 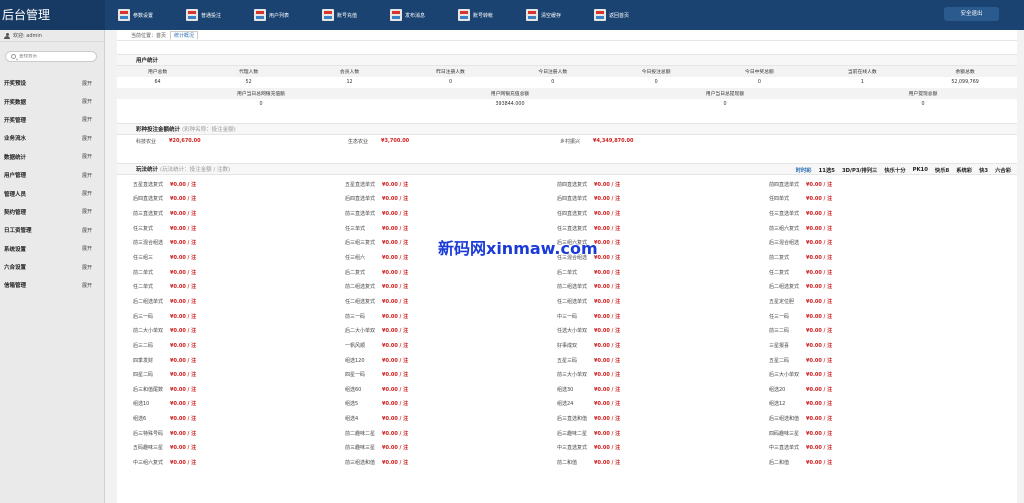 I want to click on search-box, so click(x=51, y=56).